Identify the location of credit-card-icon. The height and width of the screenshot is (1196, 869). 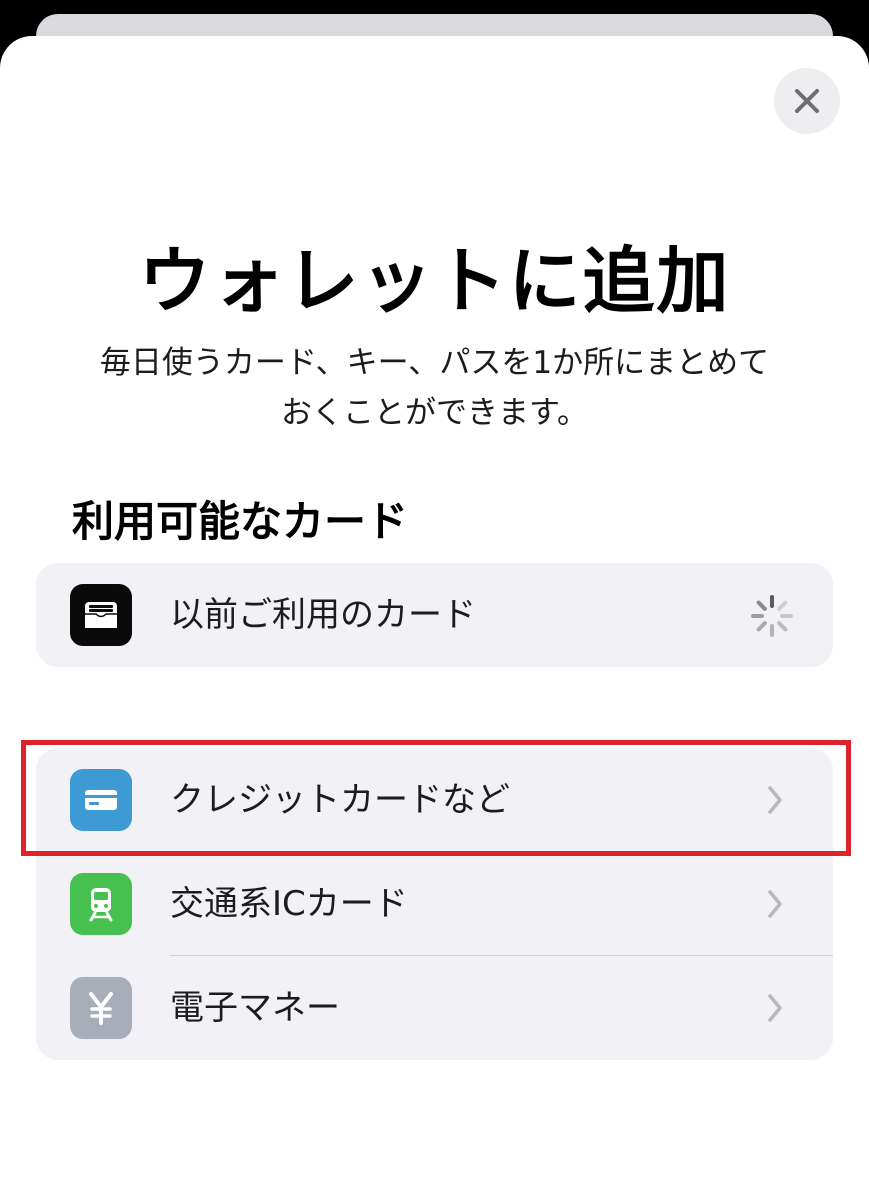
(101, 800).